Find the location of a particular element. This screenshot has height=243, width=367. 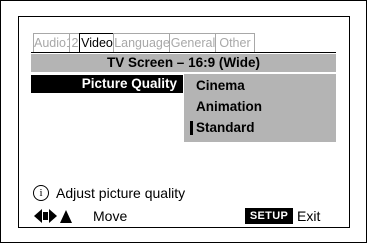

tab-divider is located at coordinates (183, 52).